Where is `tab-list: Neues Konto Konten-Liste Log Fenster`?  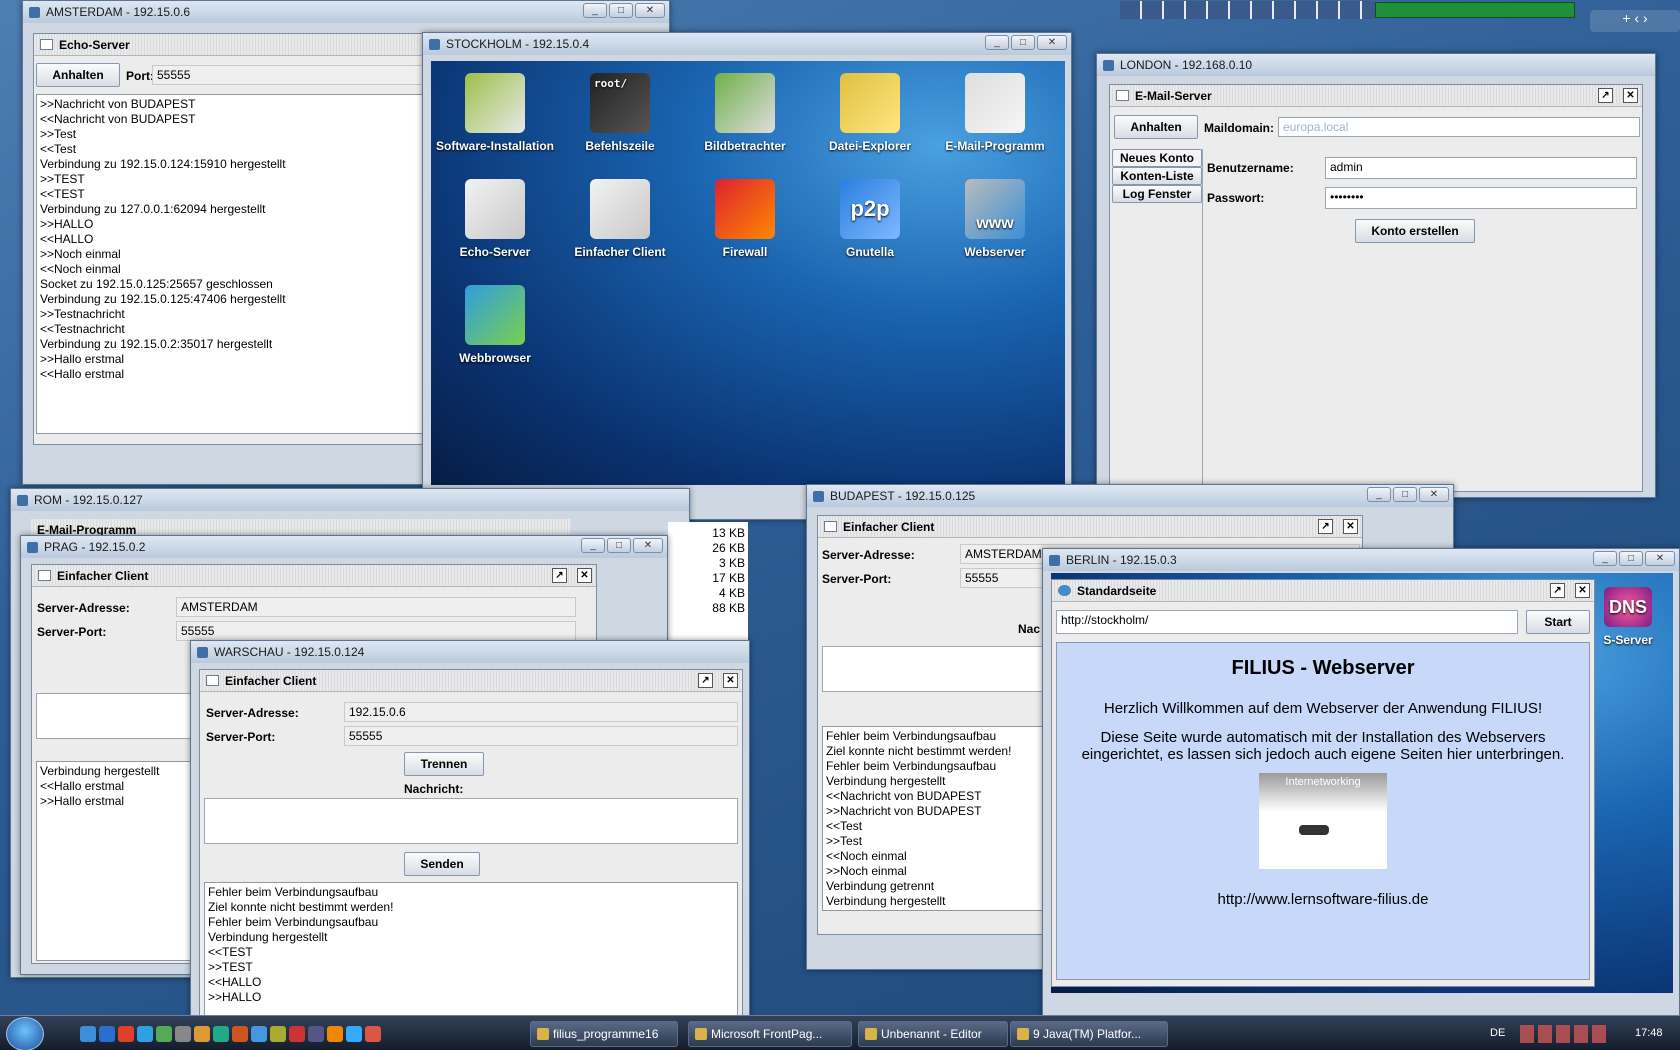
tab-list: Neues Konto Konten-Liste Log Fenster is located at coordinates (1157, 176).